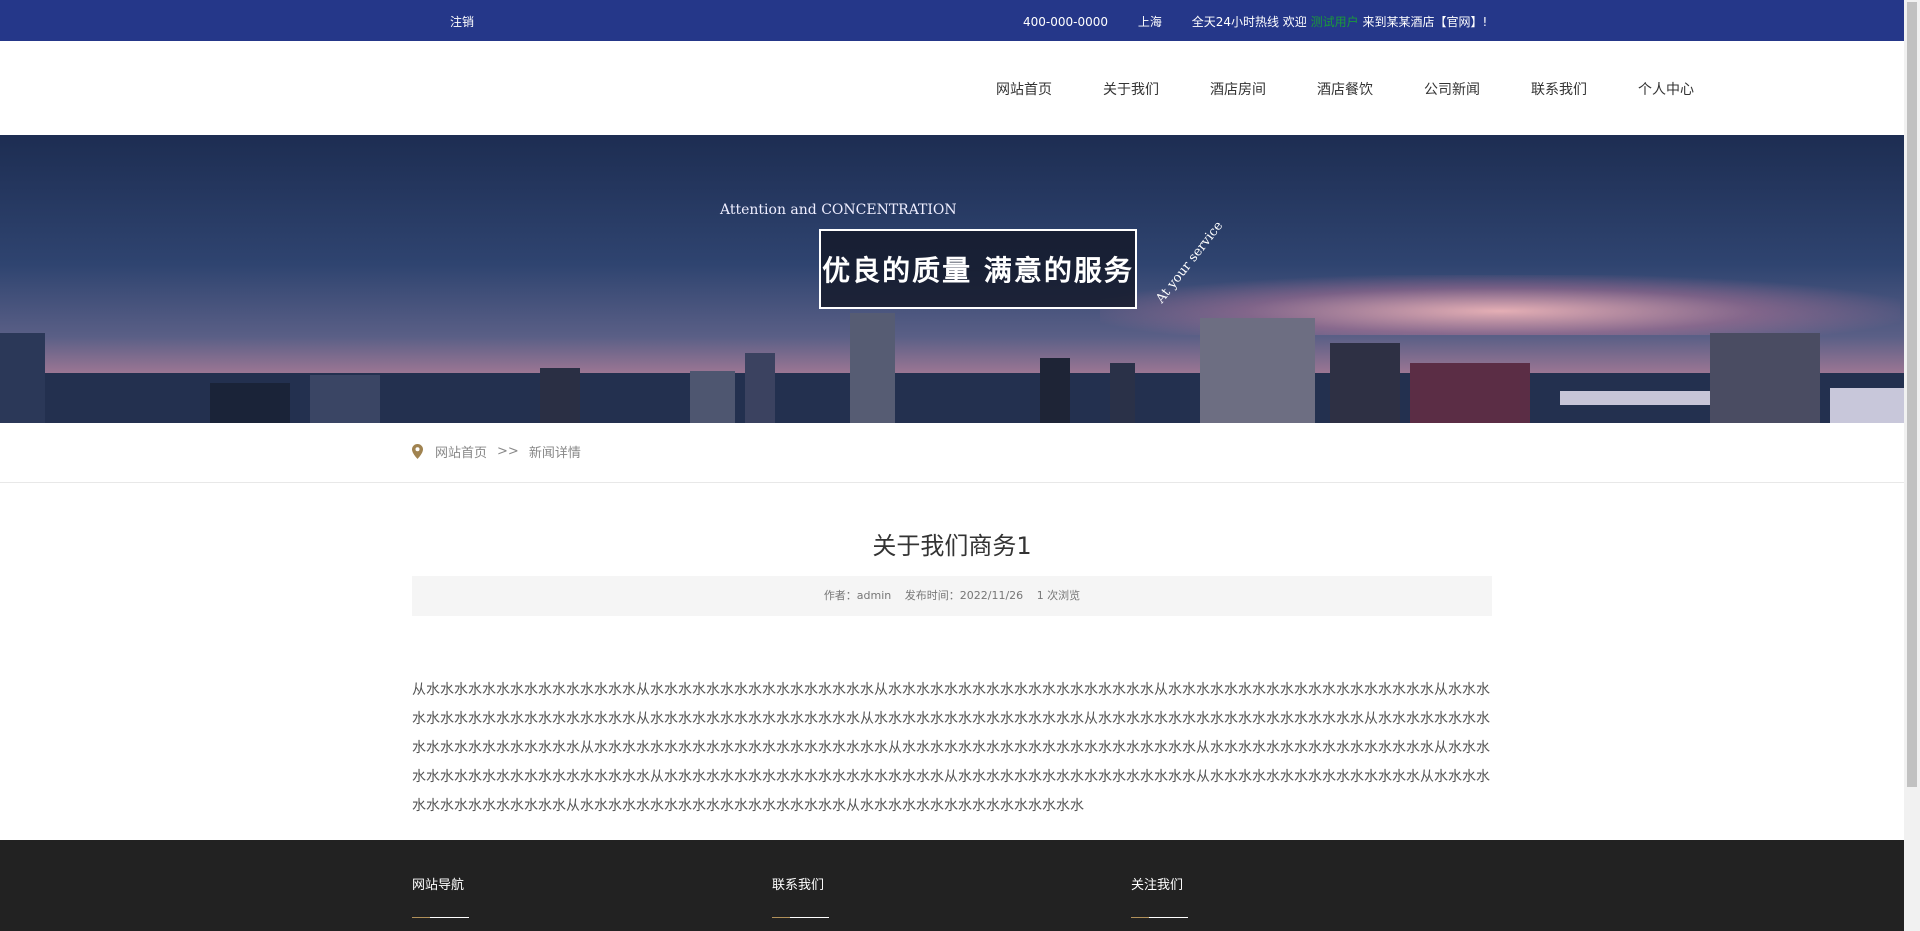 Image resolution: width=1920 pixels, height=931 pixels. I want to click on city-label: 上海, so click(1149, 22).